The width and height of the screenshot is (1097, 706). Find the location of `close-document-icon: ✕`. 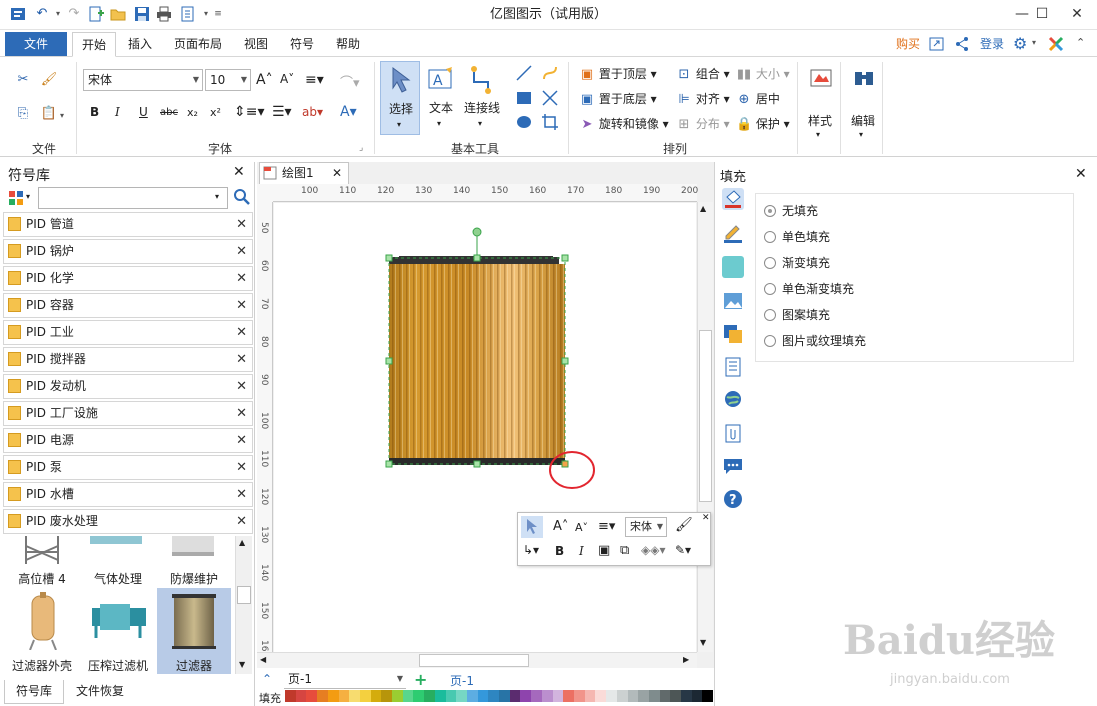

close-document-icon: ✕ is located at coordinates (337, 173).